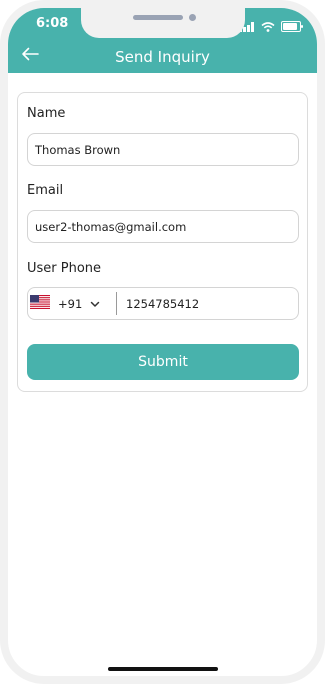  I want to click on front-camera, so click(192, 17).